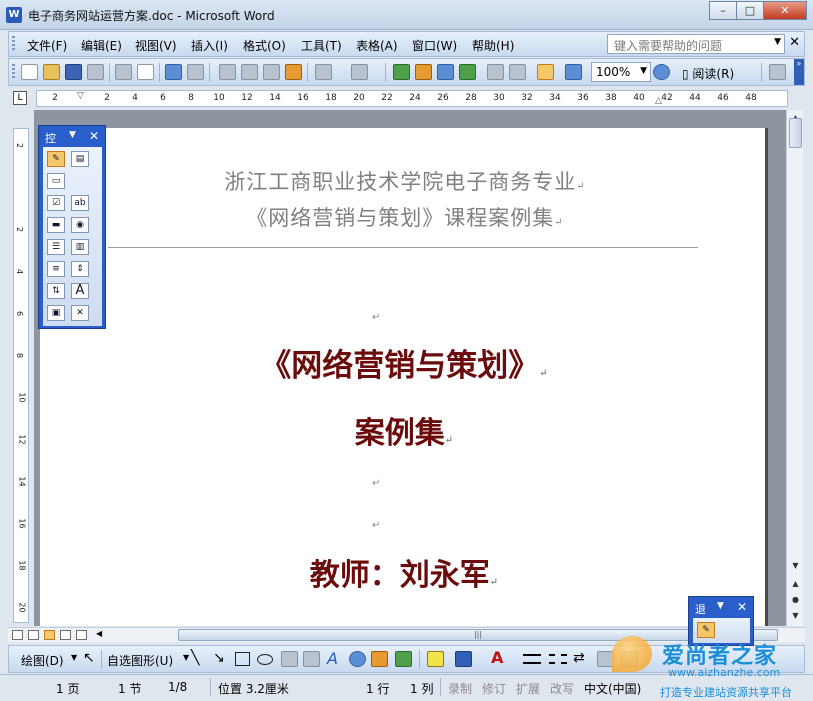  Describe the element at coordinates (777, 72) in the screenshot. I see `align-icon` at that location.